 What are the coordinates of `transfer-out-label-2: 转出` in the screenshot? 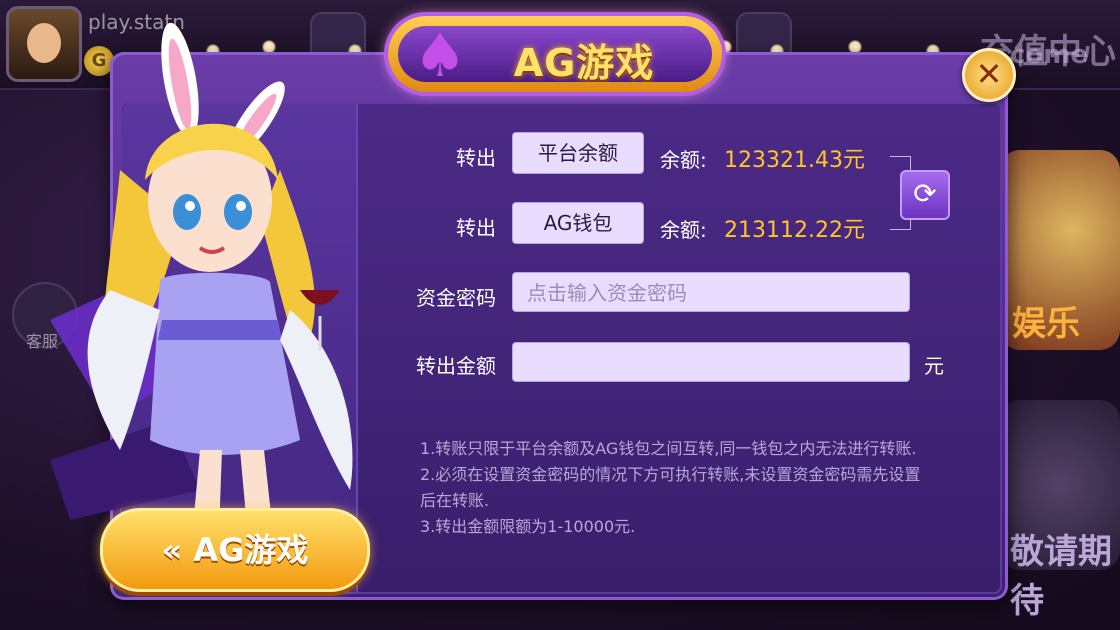 It's located at (476, 228).